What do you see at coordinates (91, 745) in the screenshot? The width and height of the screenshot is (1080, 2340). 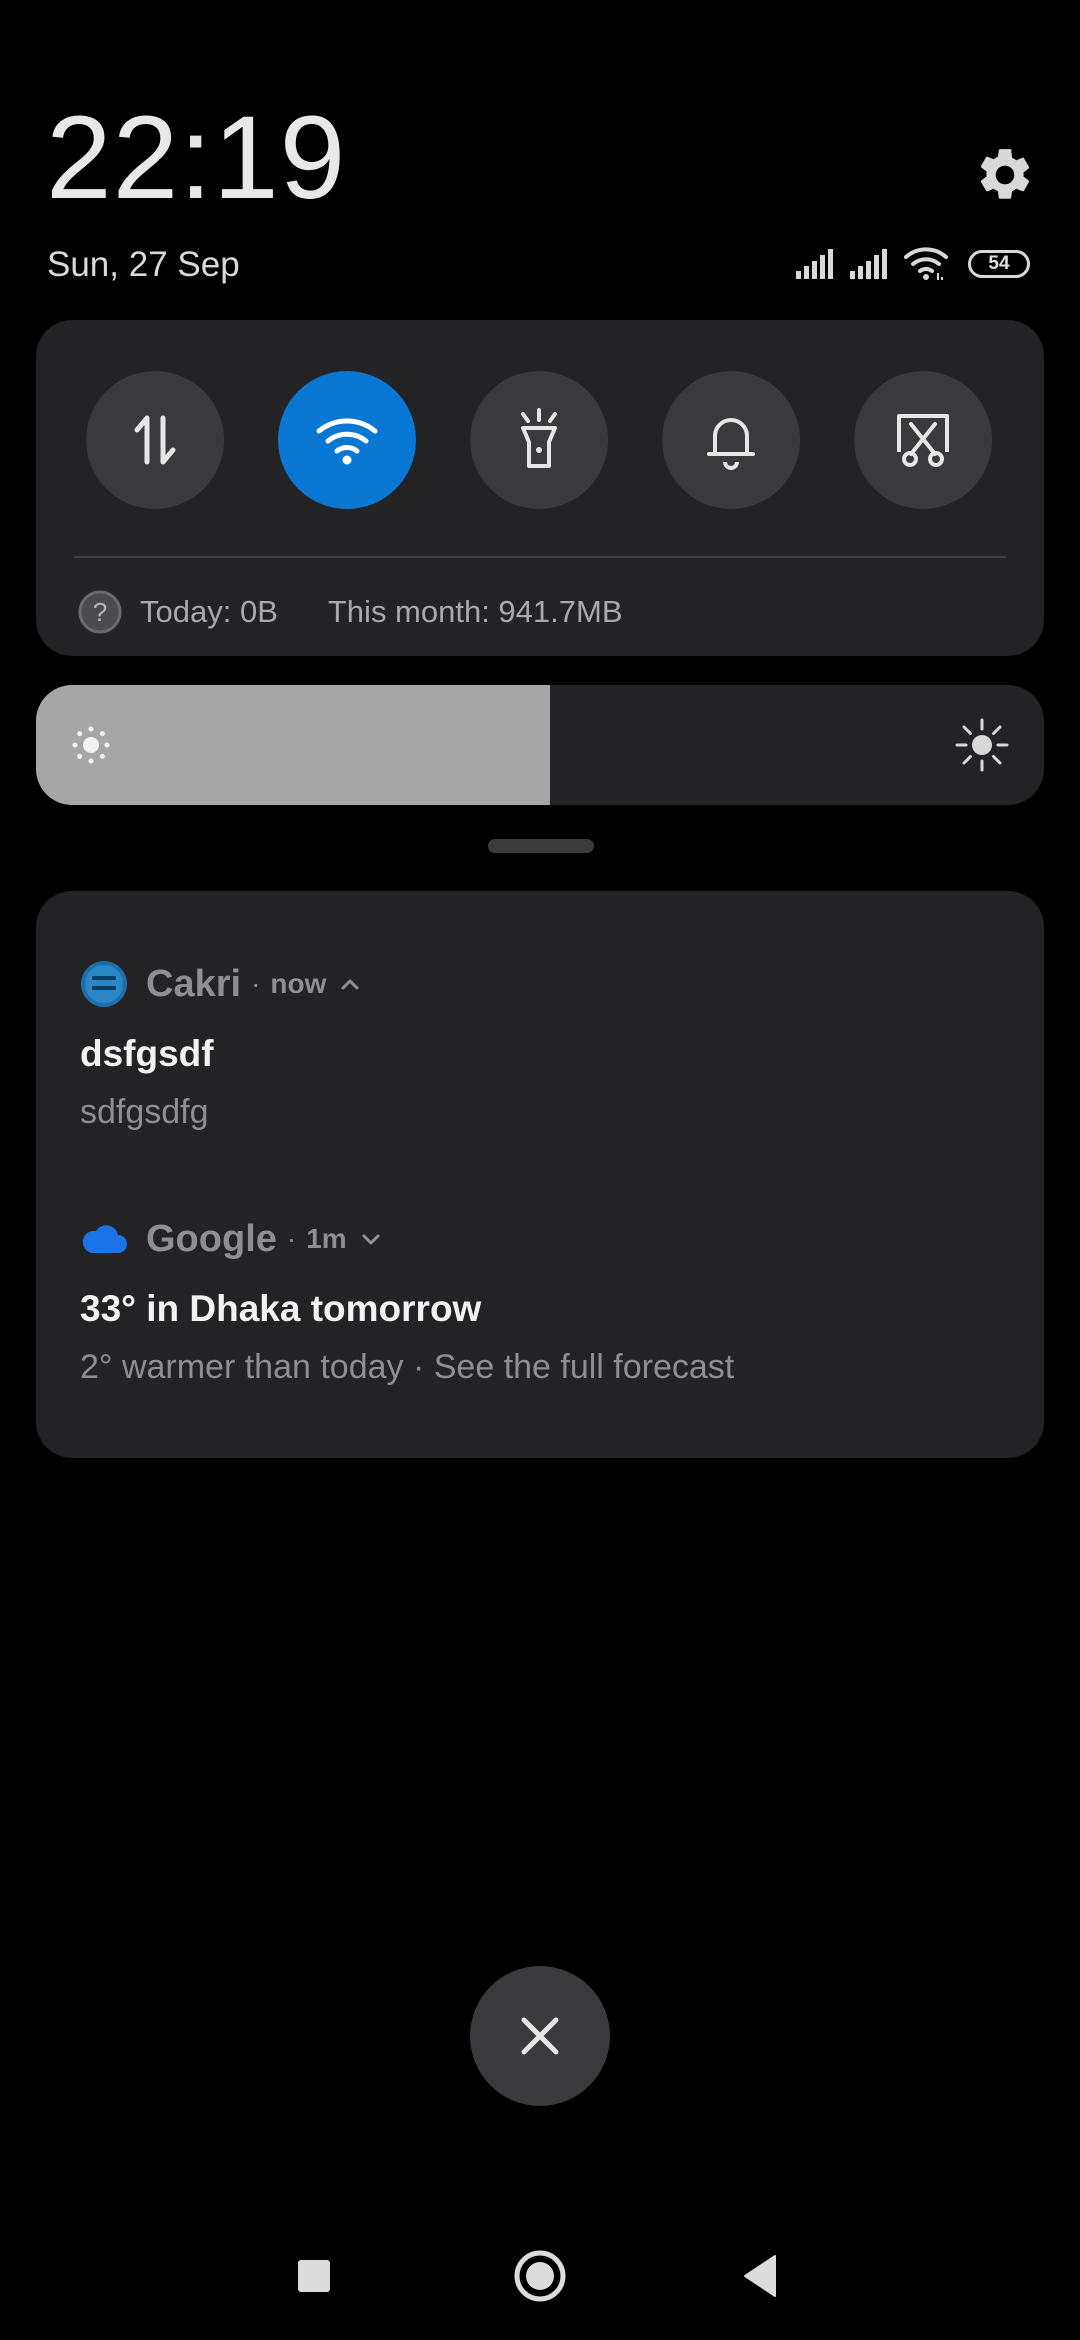 I see `brightness-low-icon` at bounding box center [91, 745].